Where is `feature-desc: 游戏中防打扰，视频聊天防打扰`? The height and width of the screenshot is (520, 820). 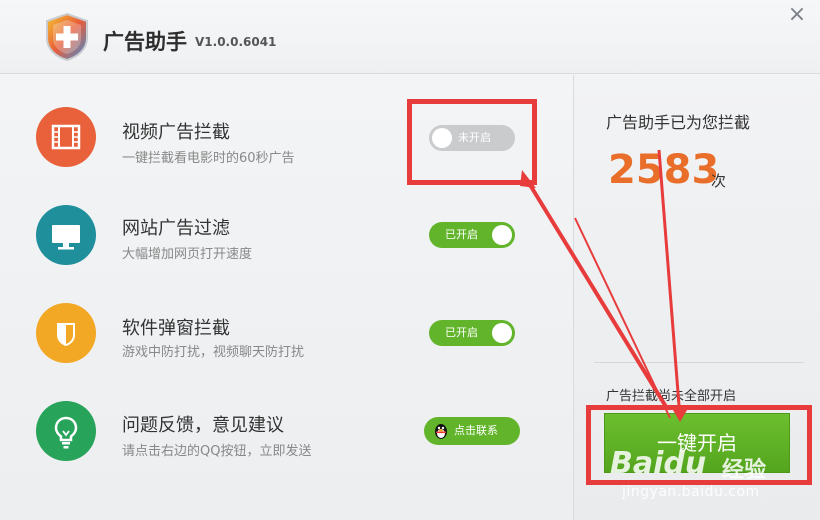
feature-desc: 游戏中防打扰，视频聊天防打扰 is located at coordinates (213, 352).